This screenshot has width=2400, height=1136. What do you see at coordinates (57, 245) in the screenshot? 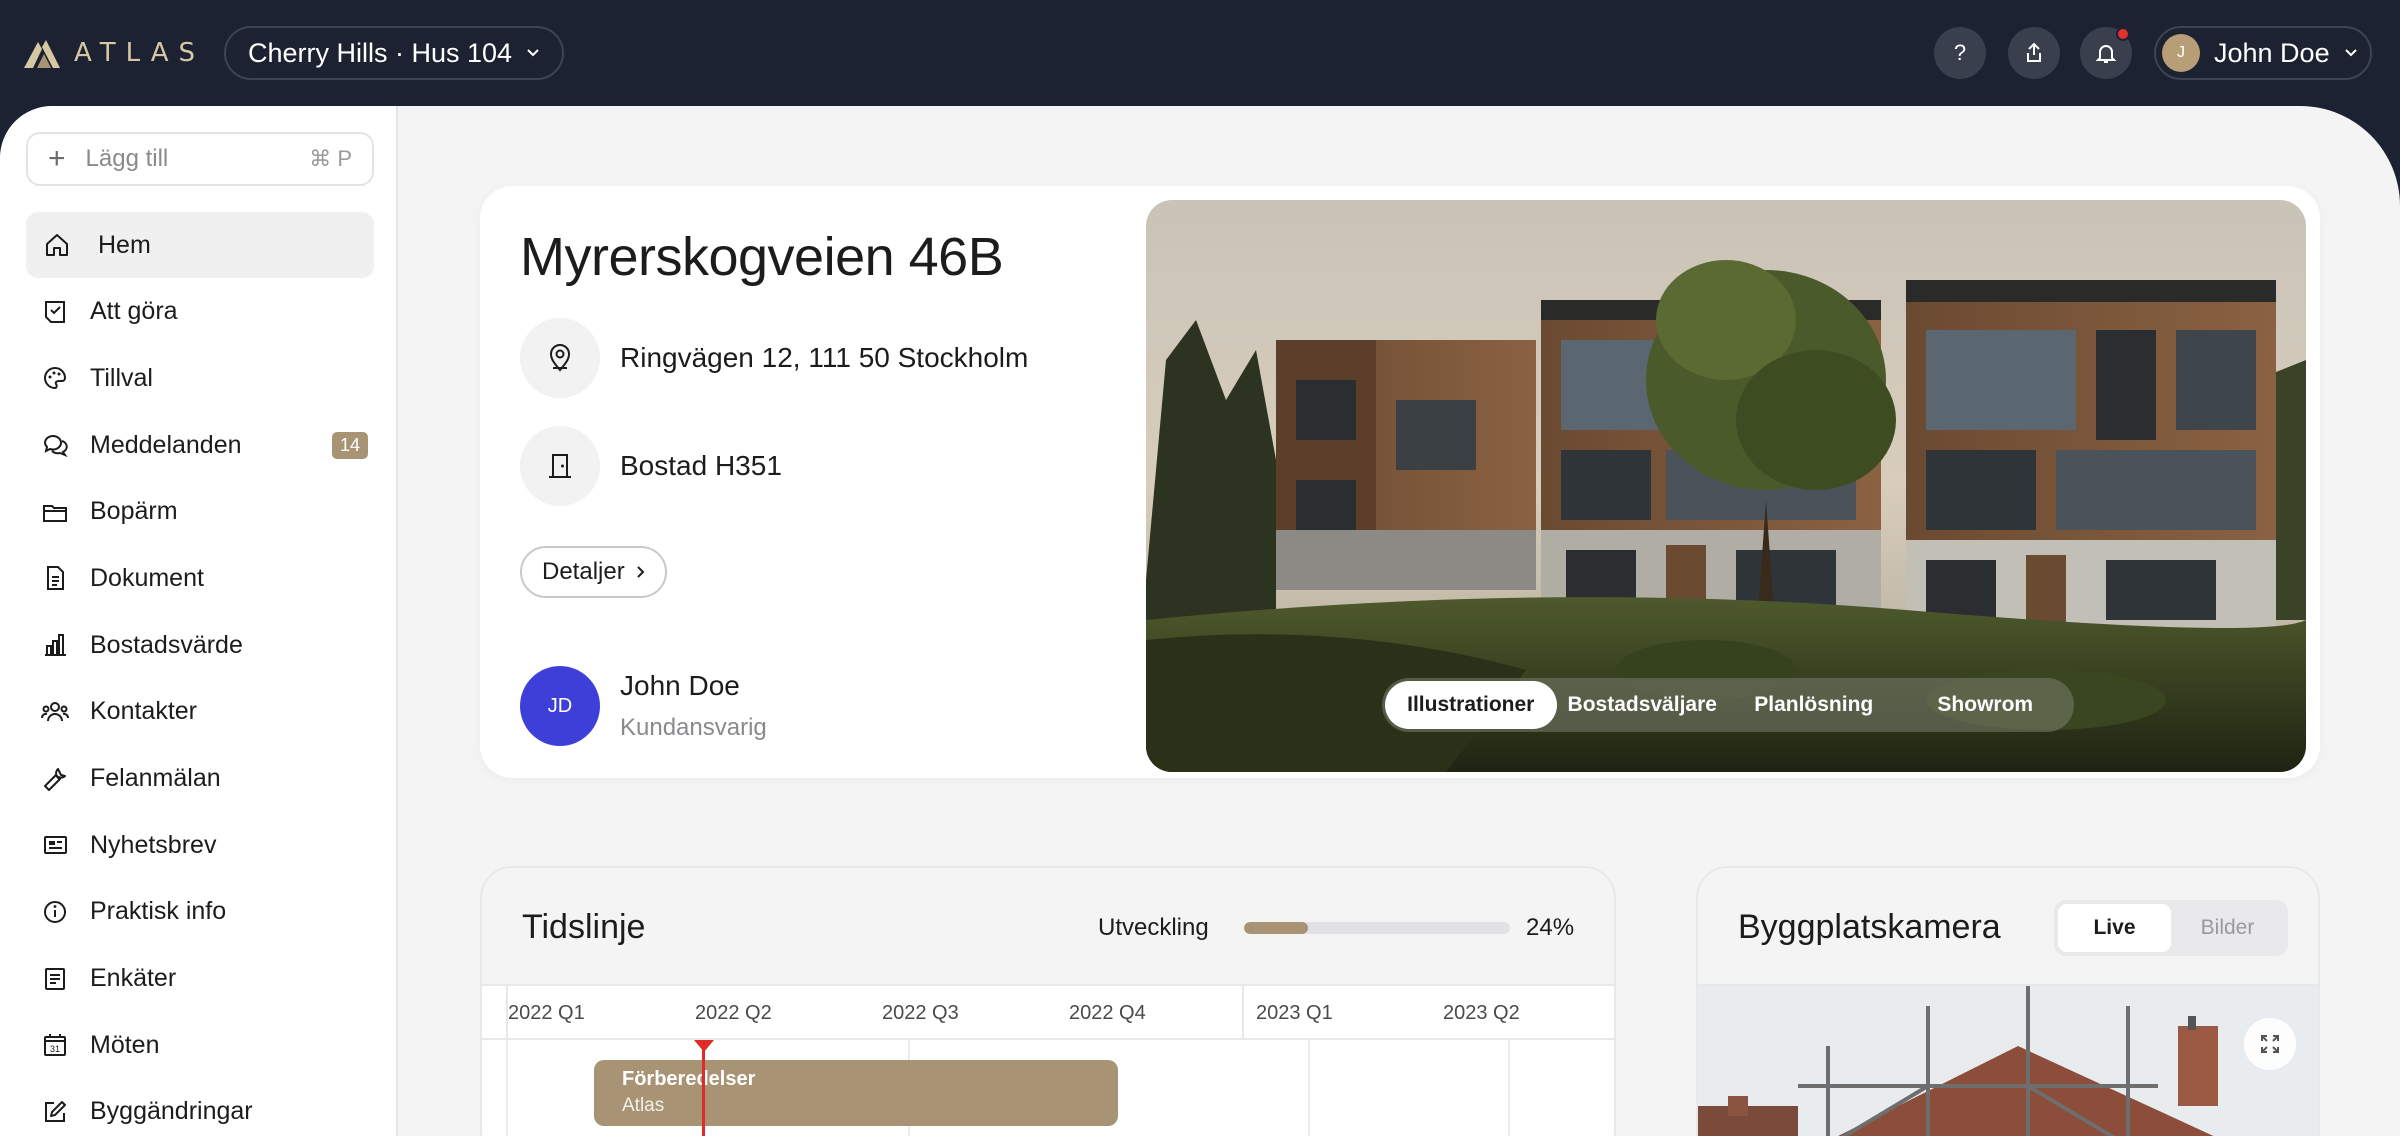
I see `home-icon` at bounding box center [57, 245].